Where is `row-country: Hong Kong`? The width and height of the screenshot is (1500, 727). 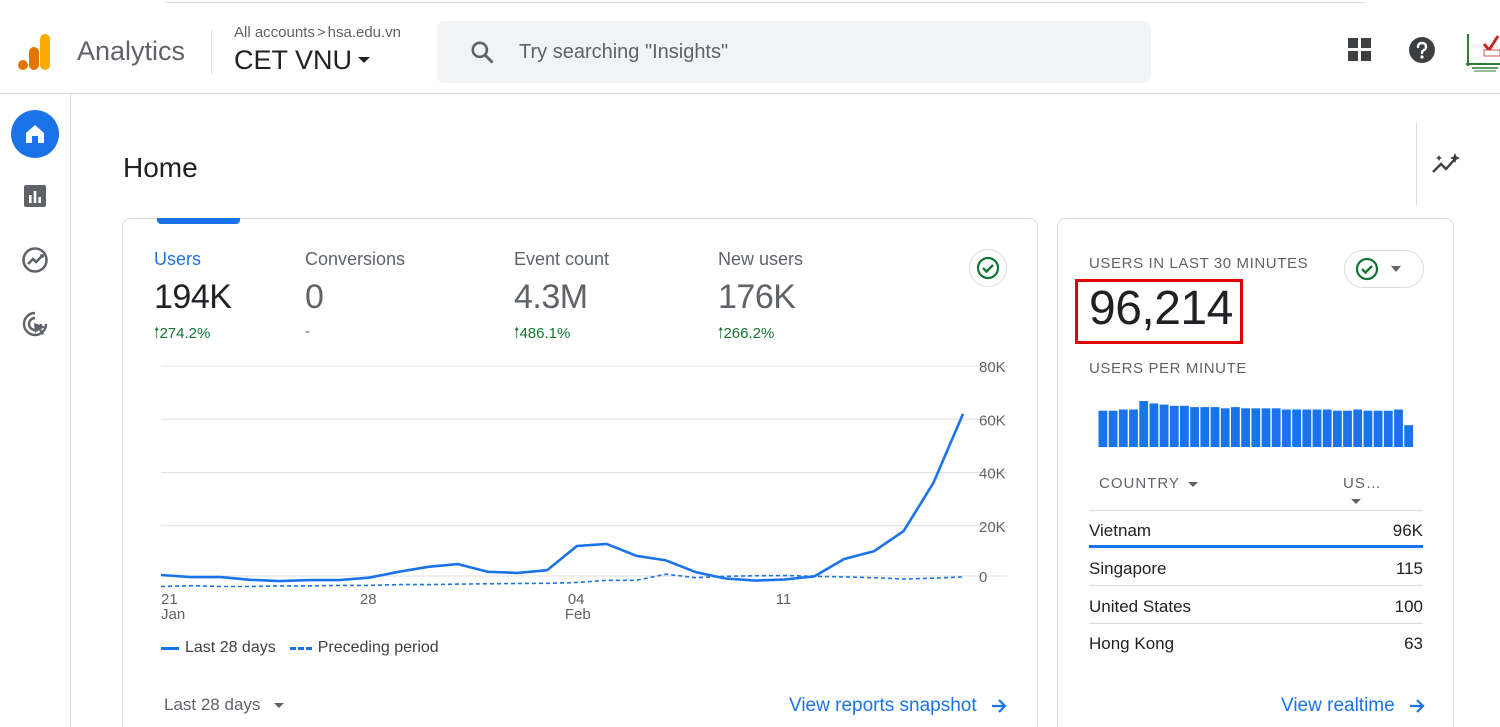
row-country: Hong Kong is located at coordinates (1132, 643).